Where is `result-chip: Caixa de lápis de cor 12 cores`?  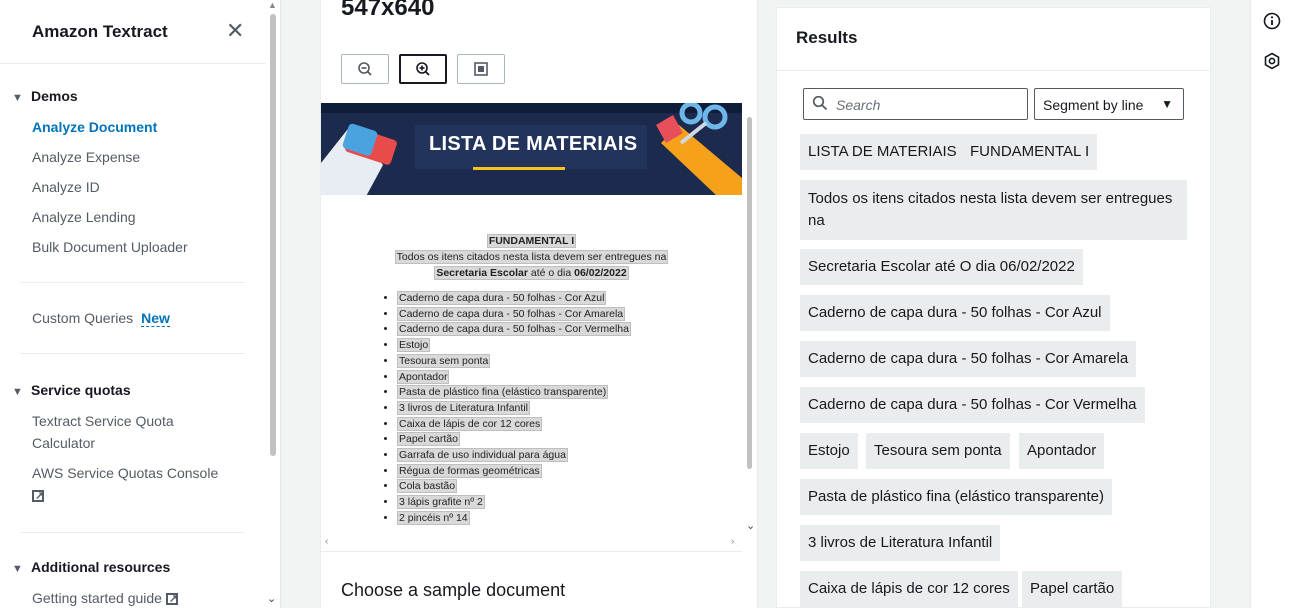 result-chip: Caixa de lápis de cor 12 cores is located at coordinates (909, 589).